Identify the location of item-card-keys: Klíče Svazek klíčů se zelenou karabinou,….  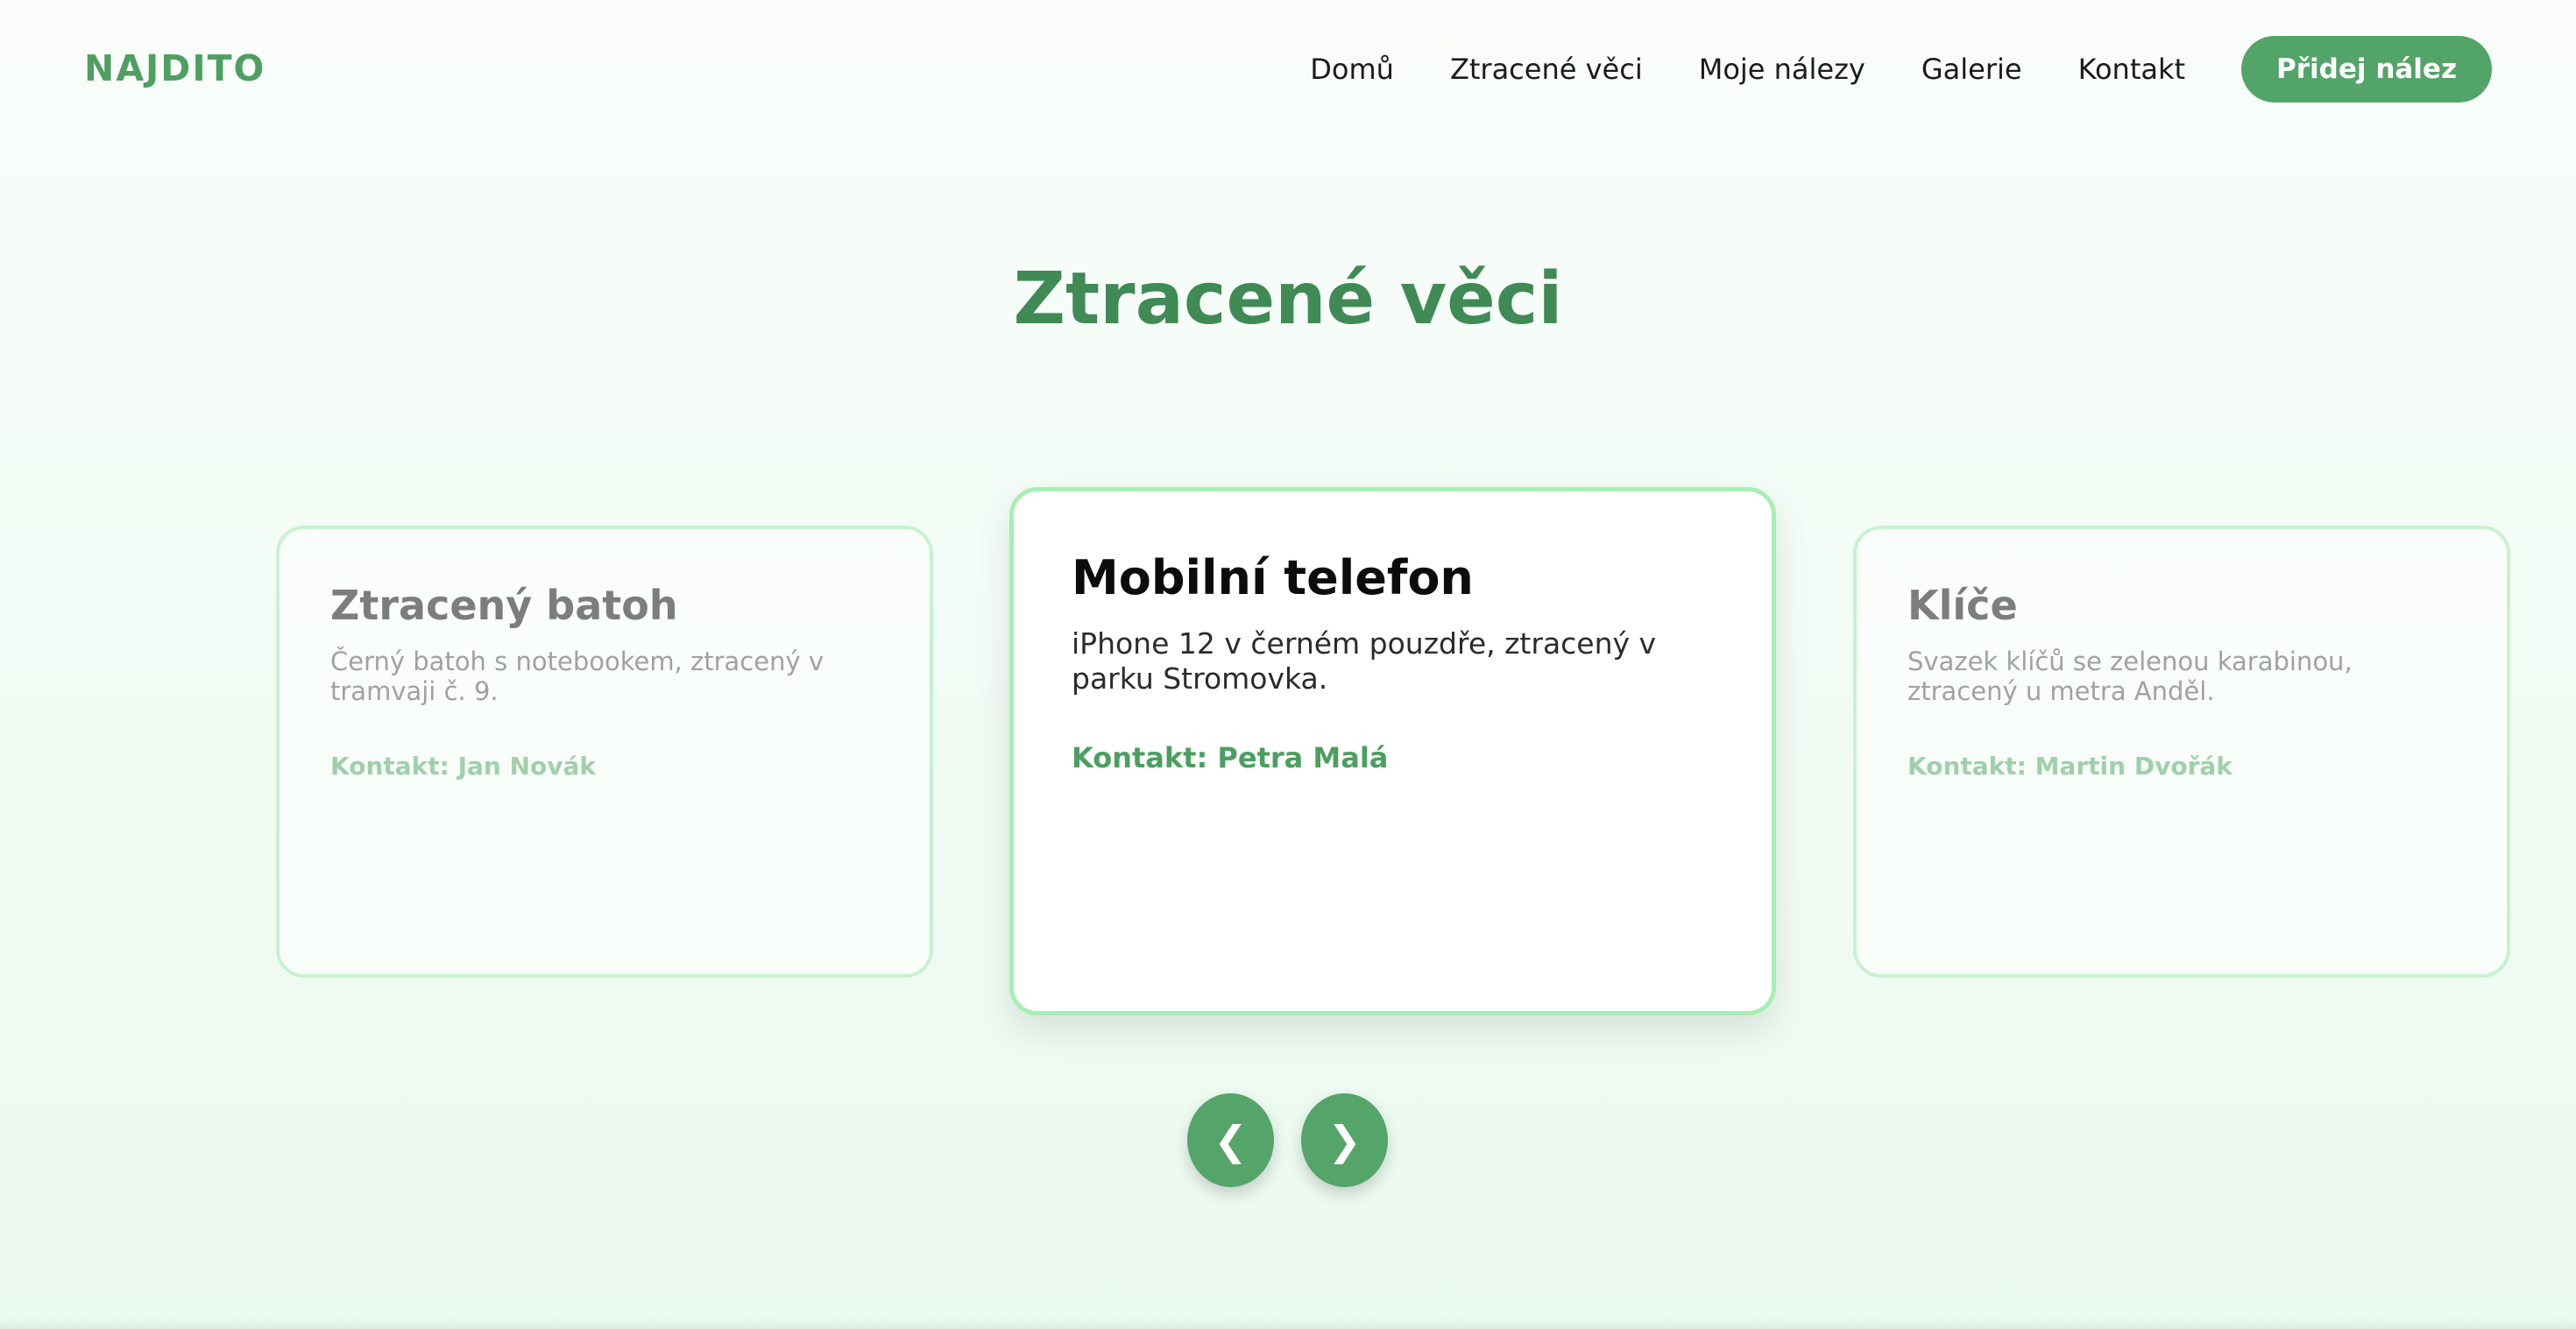
(2181, 752).